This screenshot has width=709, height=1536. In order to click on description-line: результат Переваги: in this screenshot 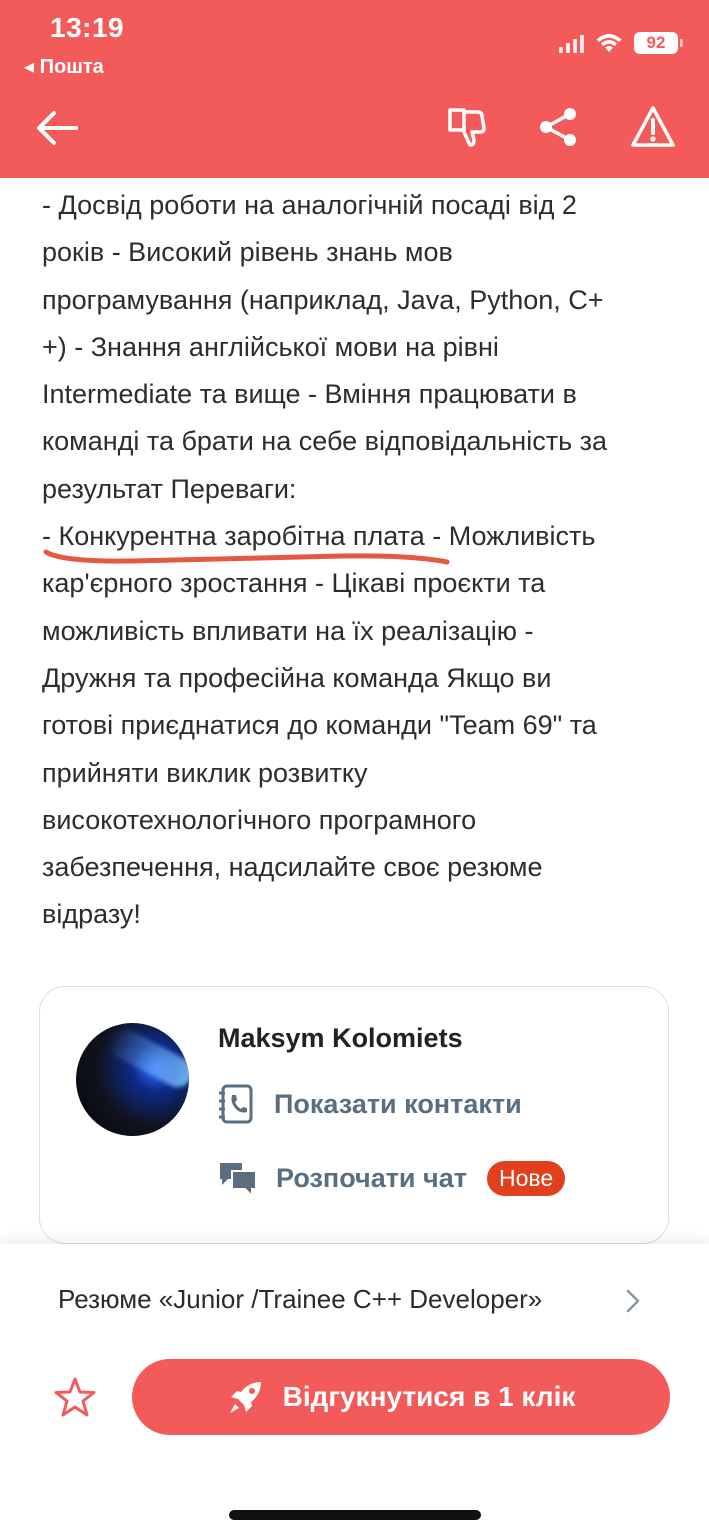, I will do `click(169, 488)`.